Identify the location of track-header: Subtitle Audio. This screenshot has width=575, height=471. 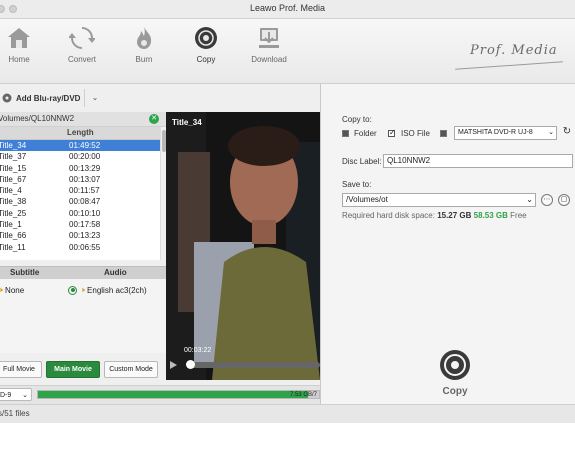
(83, 273).